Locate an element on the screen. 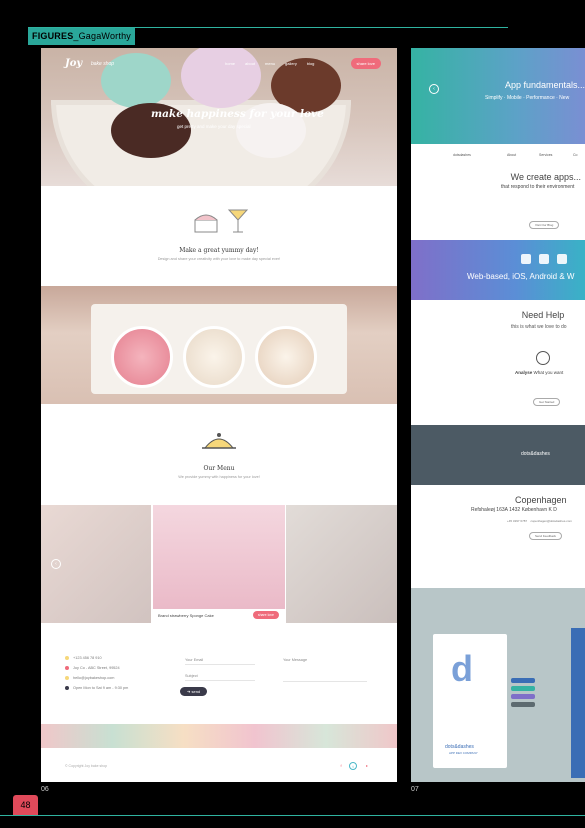 This screenshot has height=828, width=585. get-started-button: Get Started is located at coordinates (547, 402).